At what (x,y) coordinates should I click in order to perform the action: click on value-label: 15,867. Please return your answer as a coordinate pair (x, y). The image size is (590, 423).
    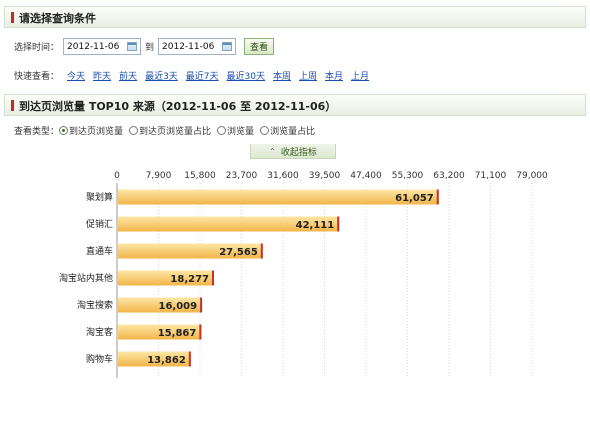
    Looking at the image, I should click on (177, 333).